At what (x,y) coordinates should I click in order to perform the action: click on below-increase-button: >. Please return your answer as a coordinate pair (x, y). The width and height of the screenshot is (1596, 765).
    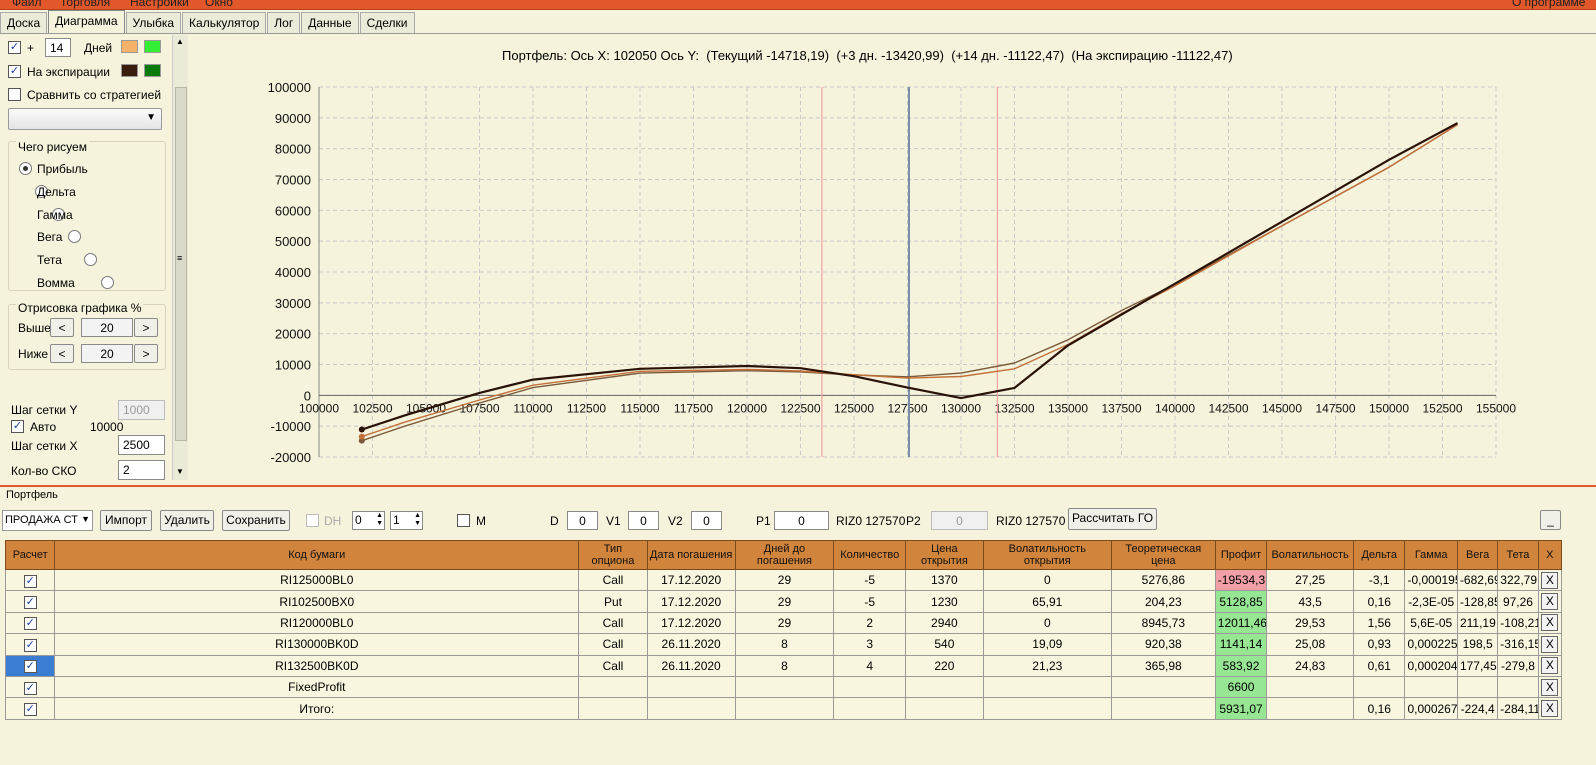
    Looking at the image, I should click on (146, 353).